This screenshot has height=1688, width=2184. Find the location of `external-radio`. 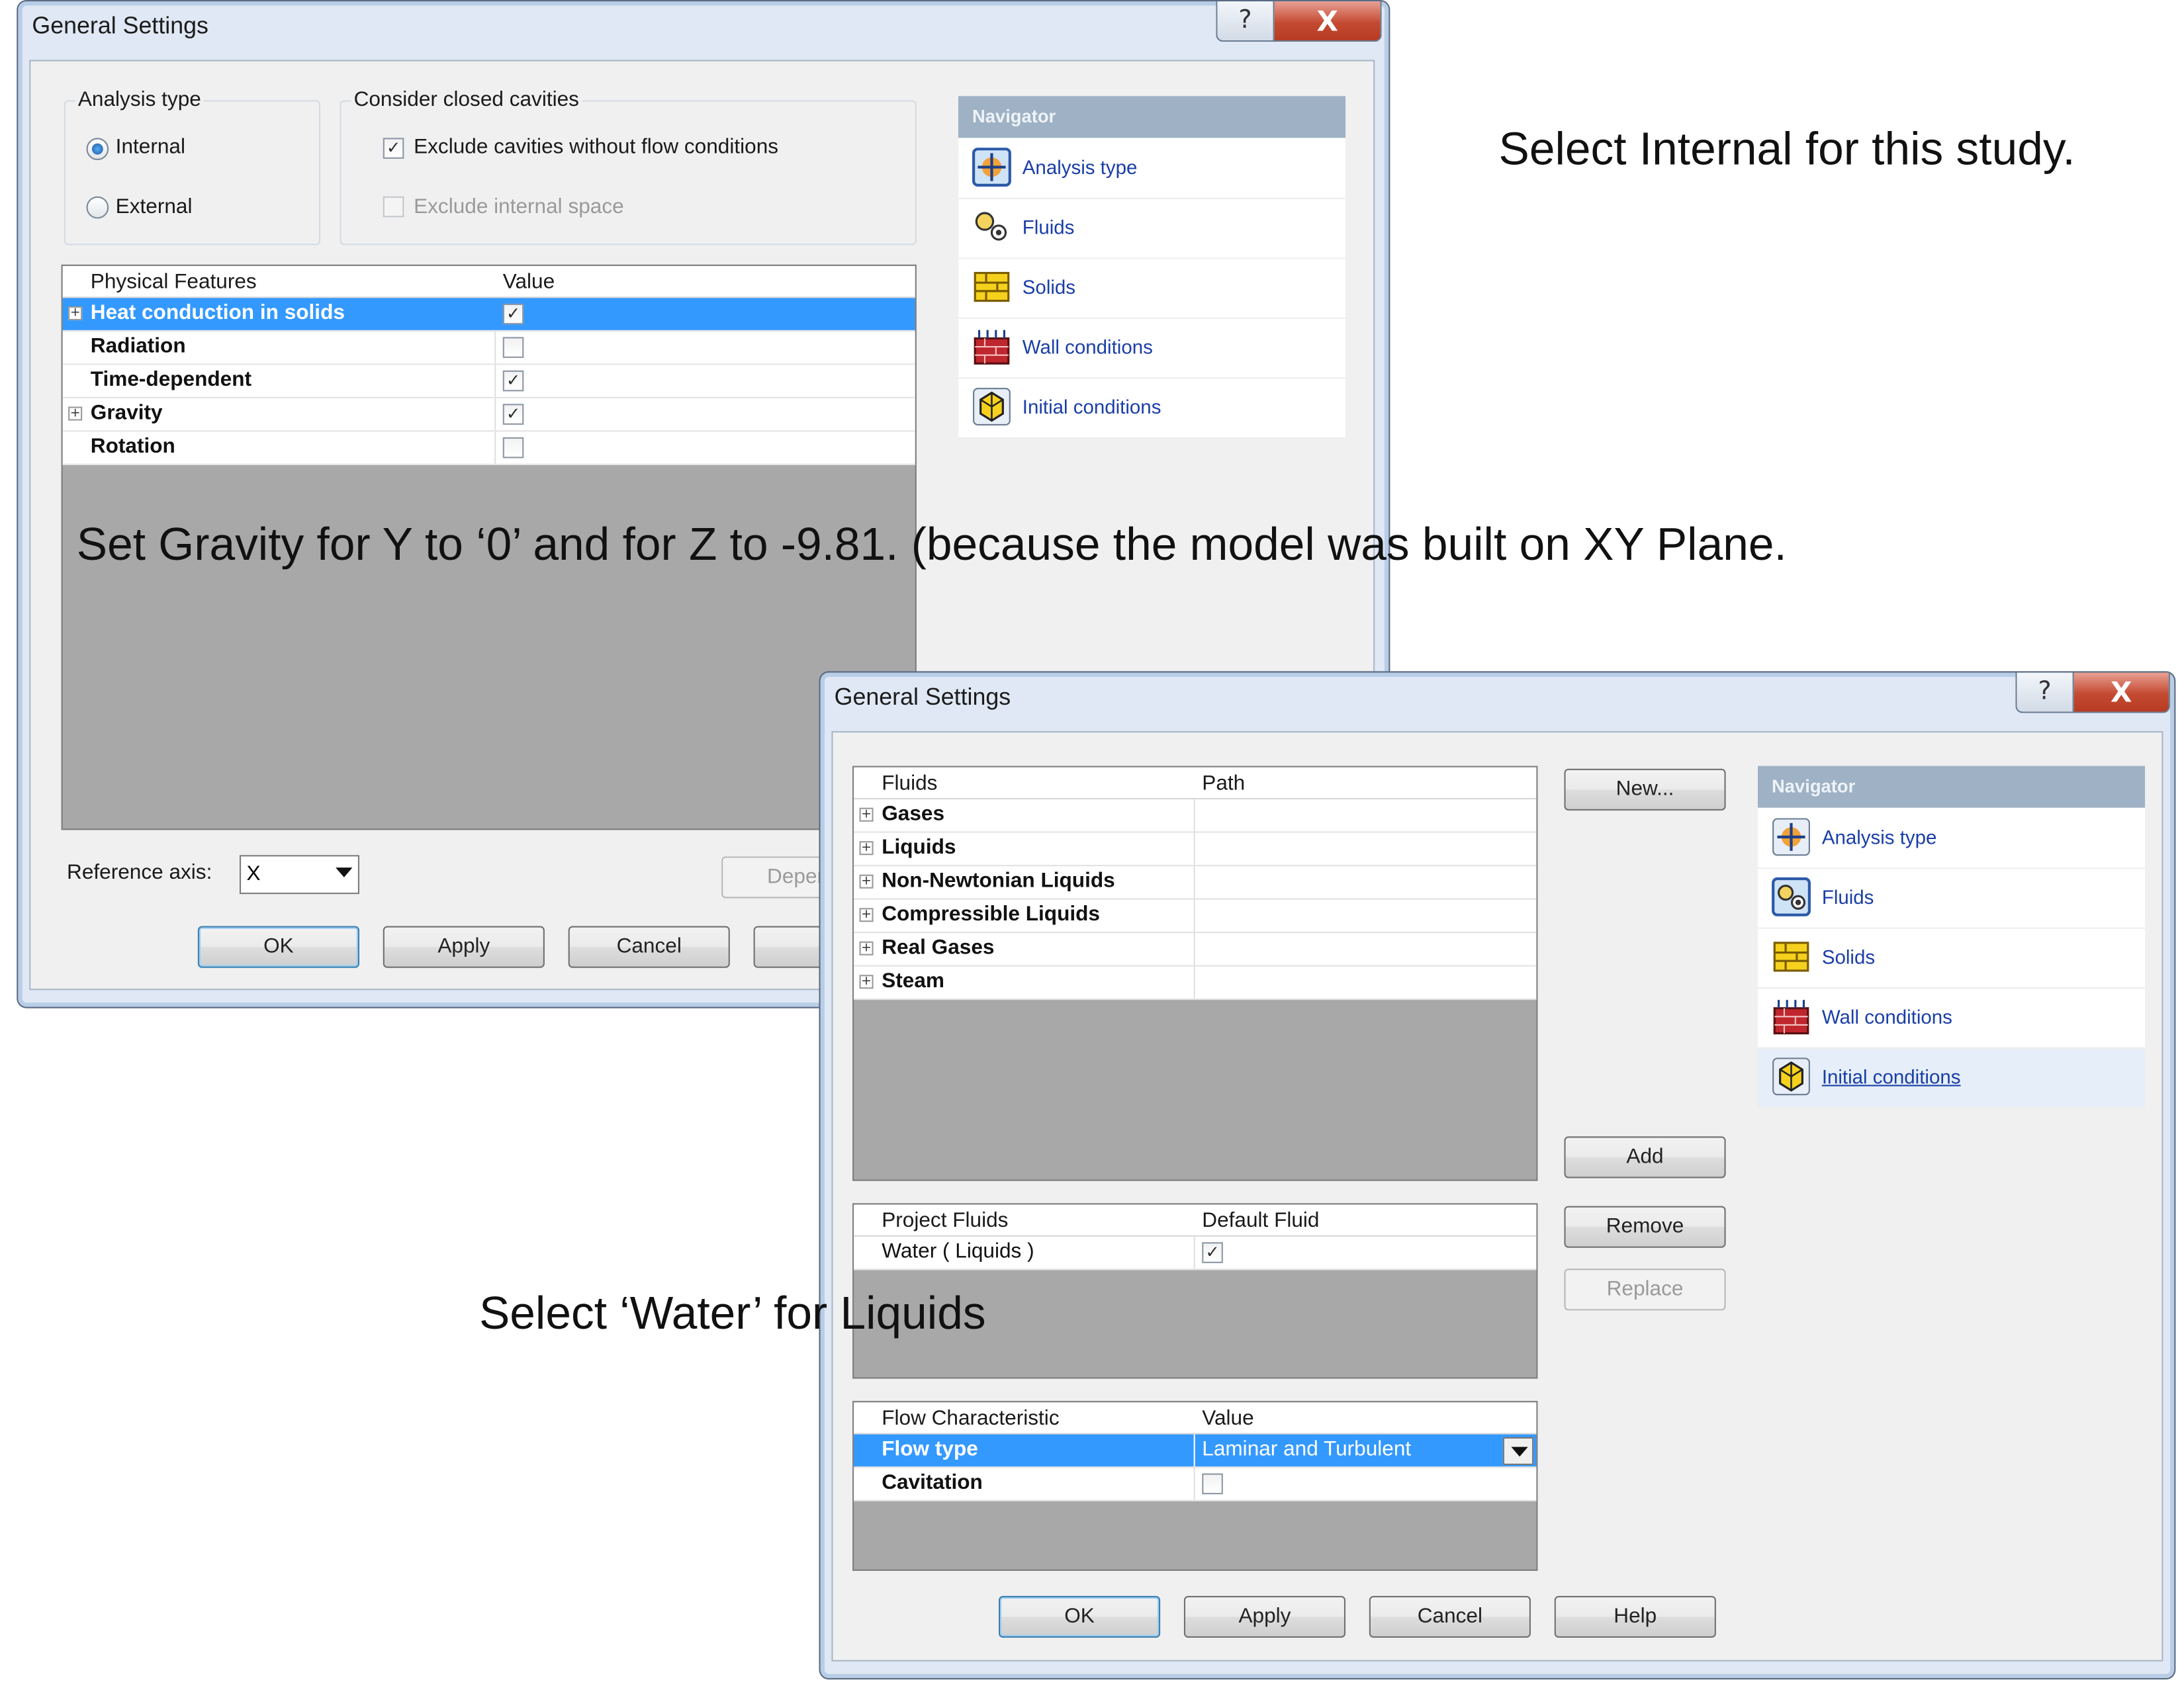

external-radio is located at coordinates (97, 207).